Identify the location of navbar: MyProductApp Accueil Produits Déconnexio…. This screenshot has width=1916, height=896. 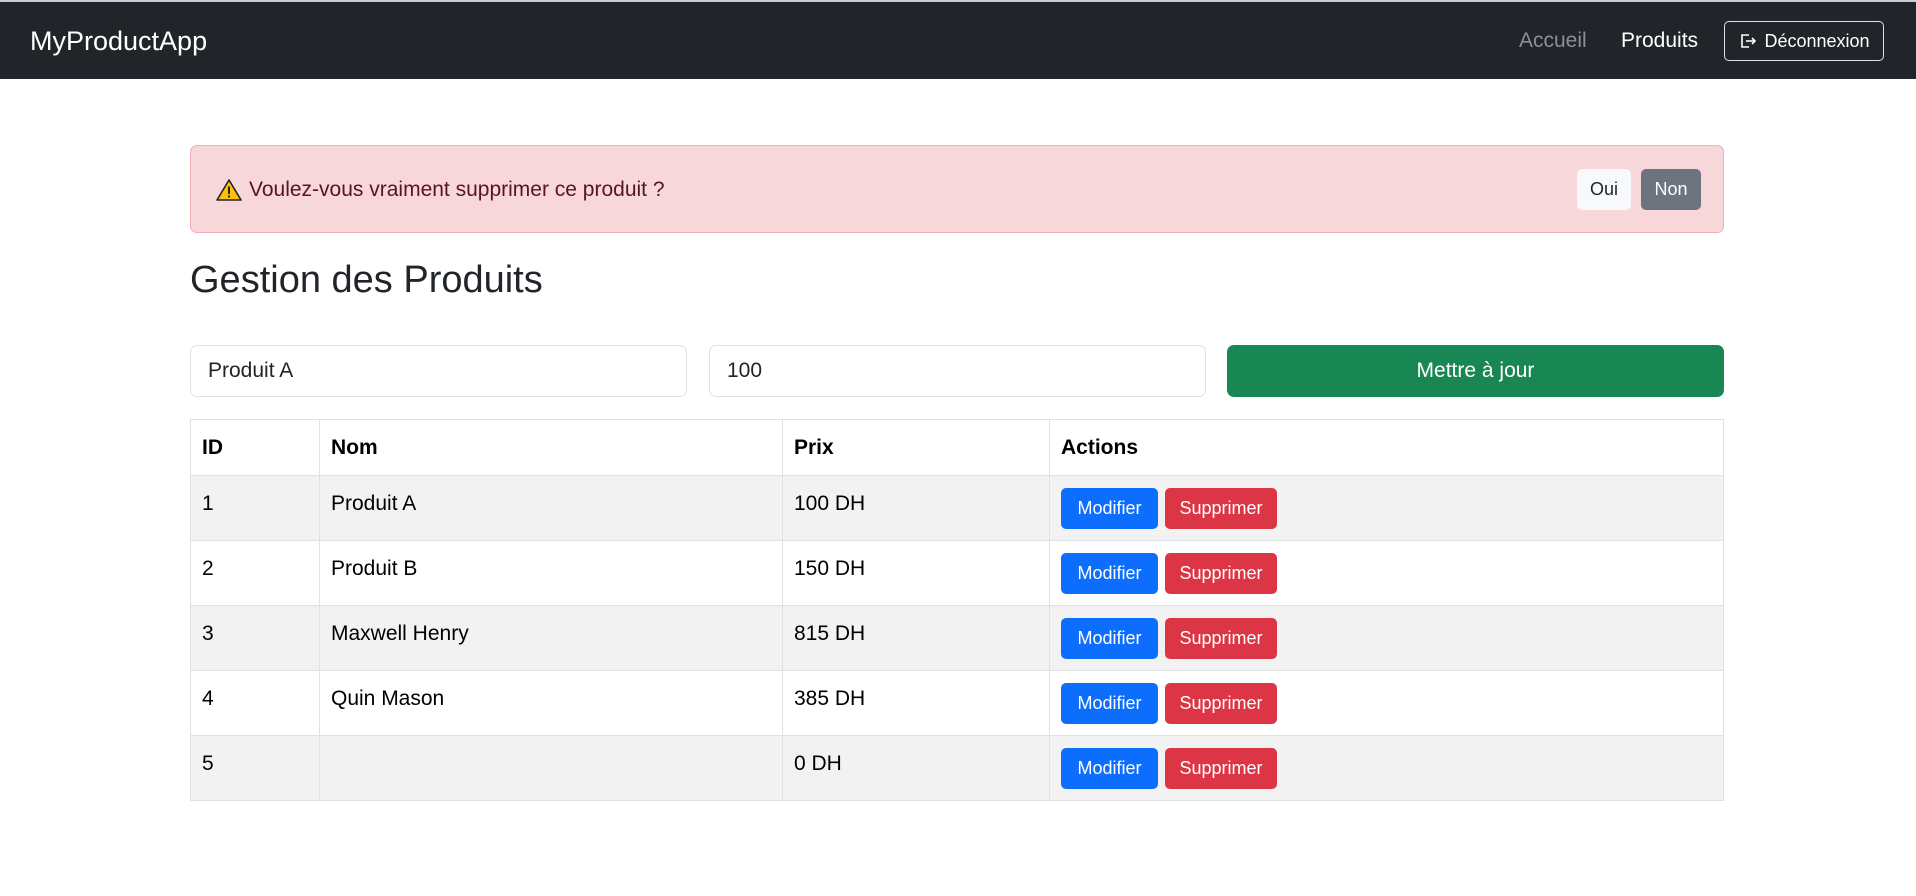
(958, 40).